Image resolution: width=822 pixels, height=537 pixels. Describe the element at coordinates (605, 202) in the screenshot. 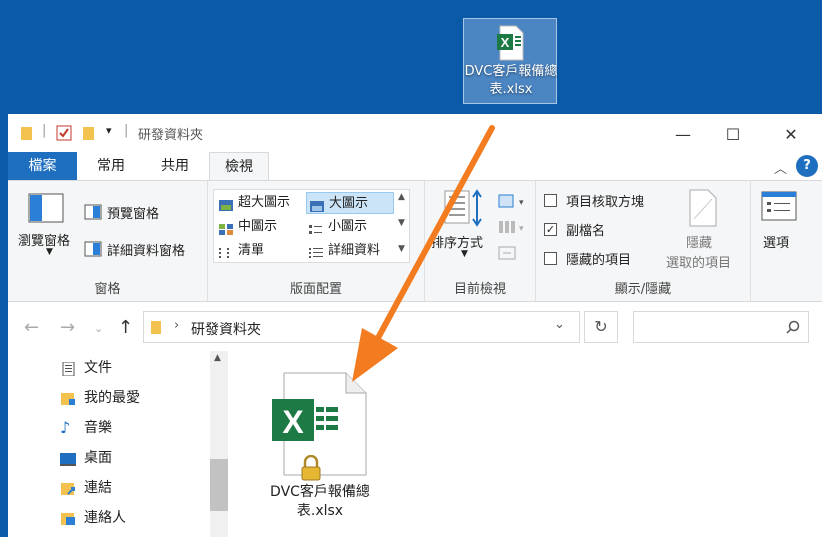

I see `item-checkboxes-label: 項目核取方塊` at that location.